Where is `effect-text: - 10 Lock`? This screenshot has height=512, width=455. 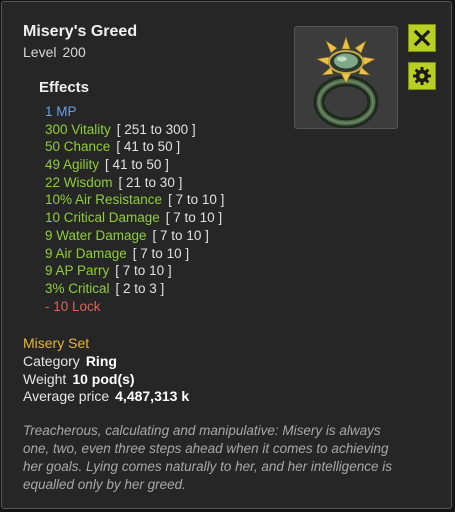
effect-text: - 10 Lock is located at coordinates (73, 306).